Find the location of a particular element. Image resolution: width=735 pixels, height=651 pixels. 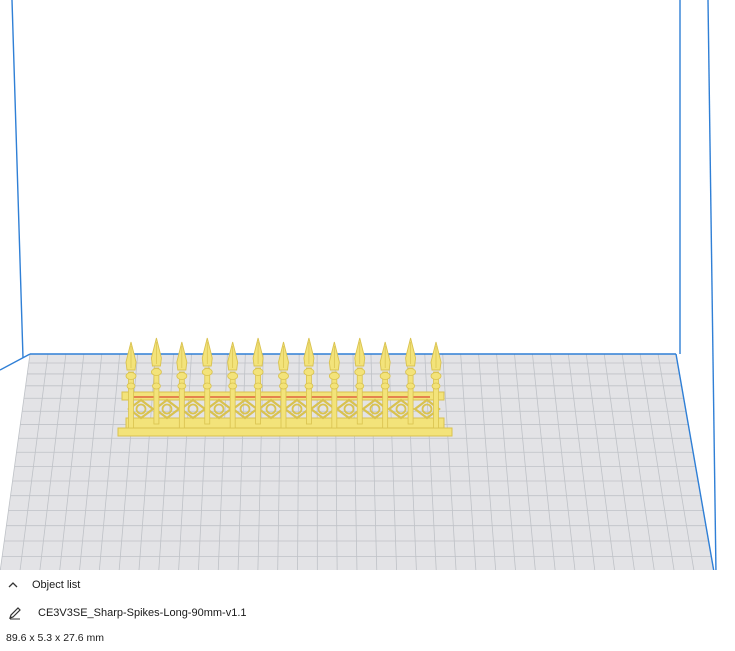

object-dimensions-text: 89.6 x 5.3 x 27.6 mm is located at coordinates (55, 638).